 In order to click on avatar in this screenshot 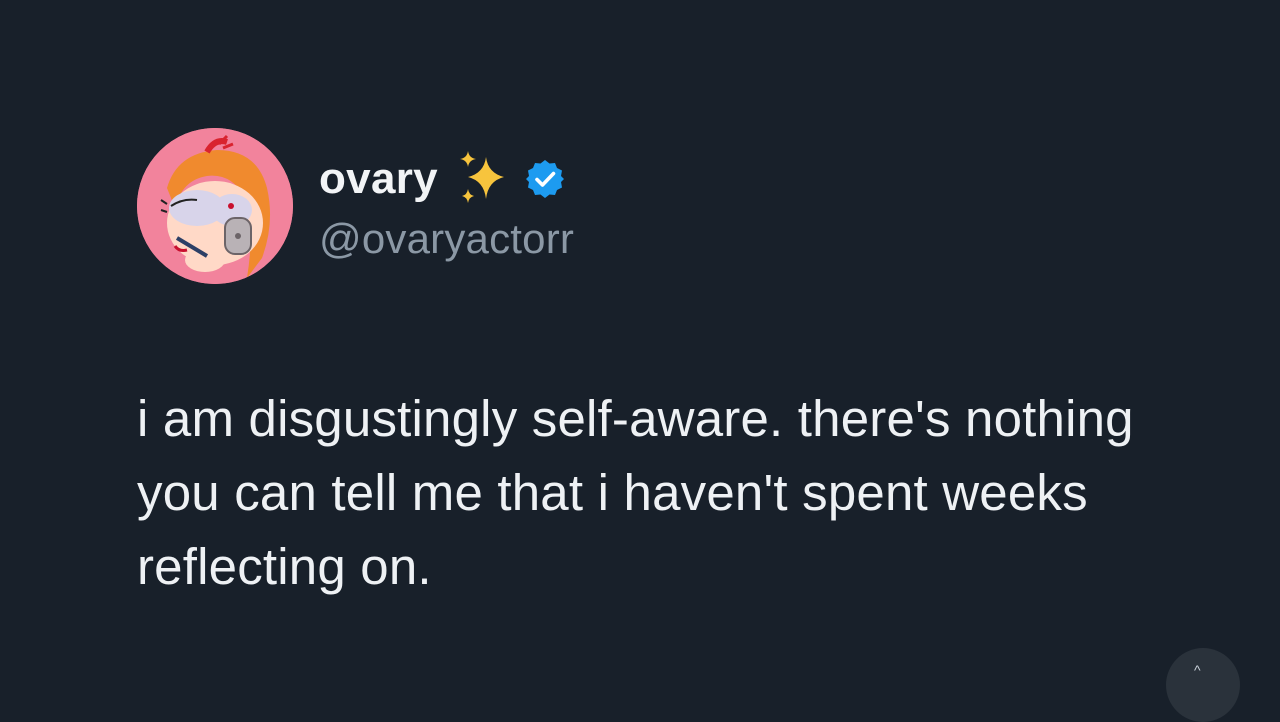, I will do `click(215, 206)`.